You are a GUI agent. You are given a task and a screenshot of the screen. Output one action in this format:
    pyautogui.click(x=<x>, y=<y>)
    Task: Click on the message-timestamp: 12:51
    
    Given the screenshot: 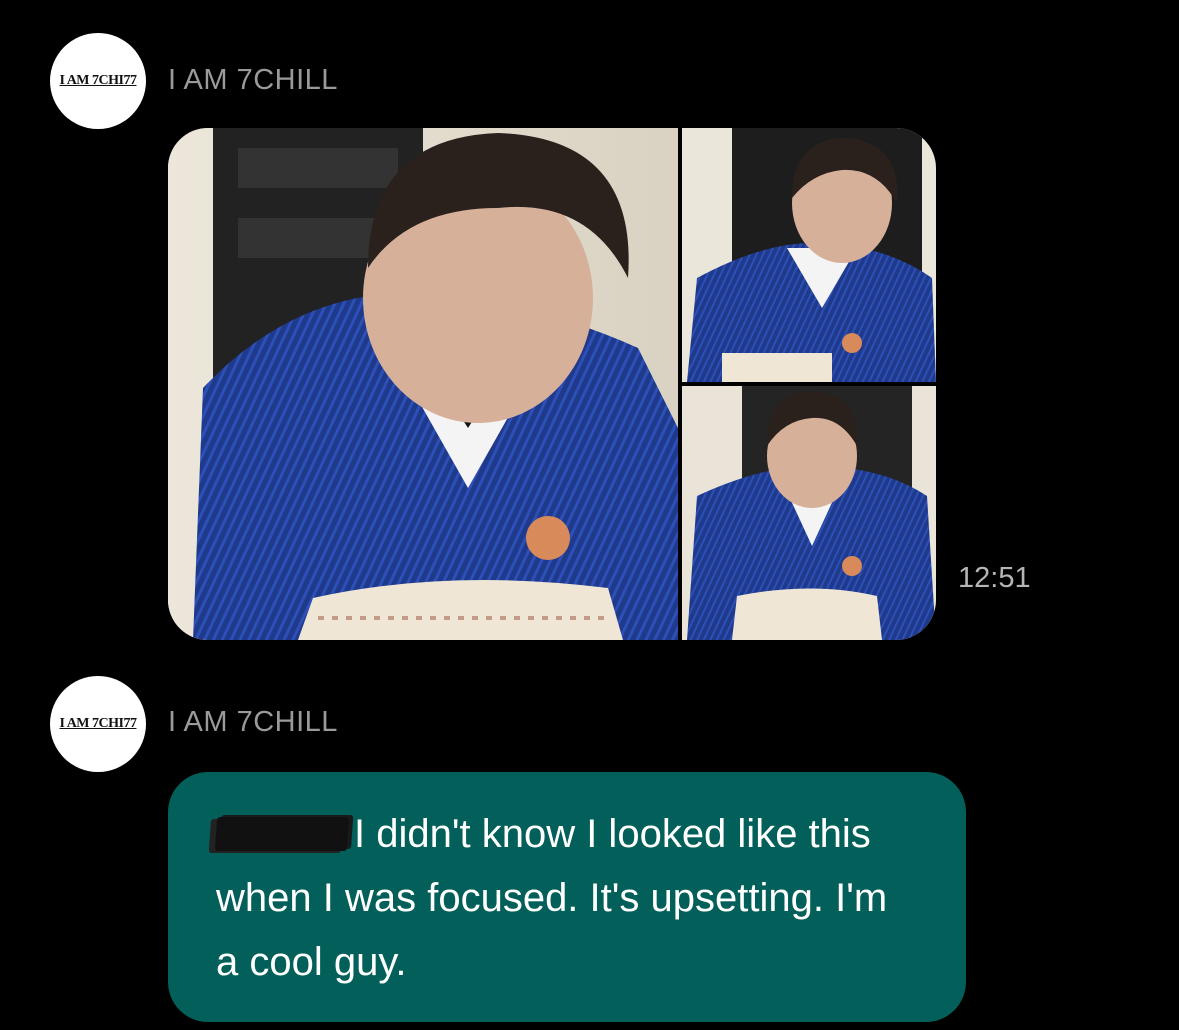 What is the action you would take?
    pyautogui.click(x=994, y=578)
    